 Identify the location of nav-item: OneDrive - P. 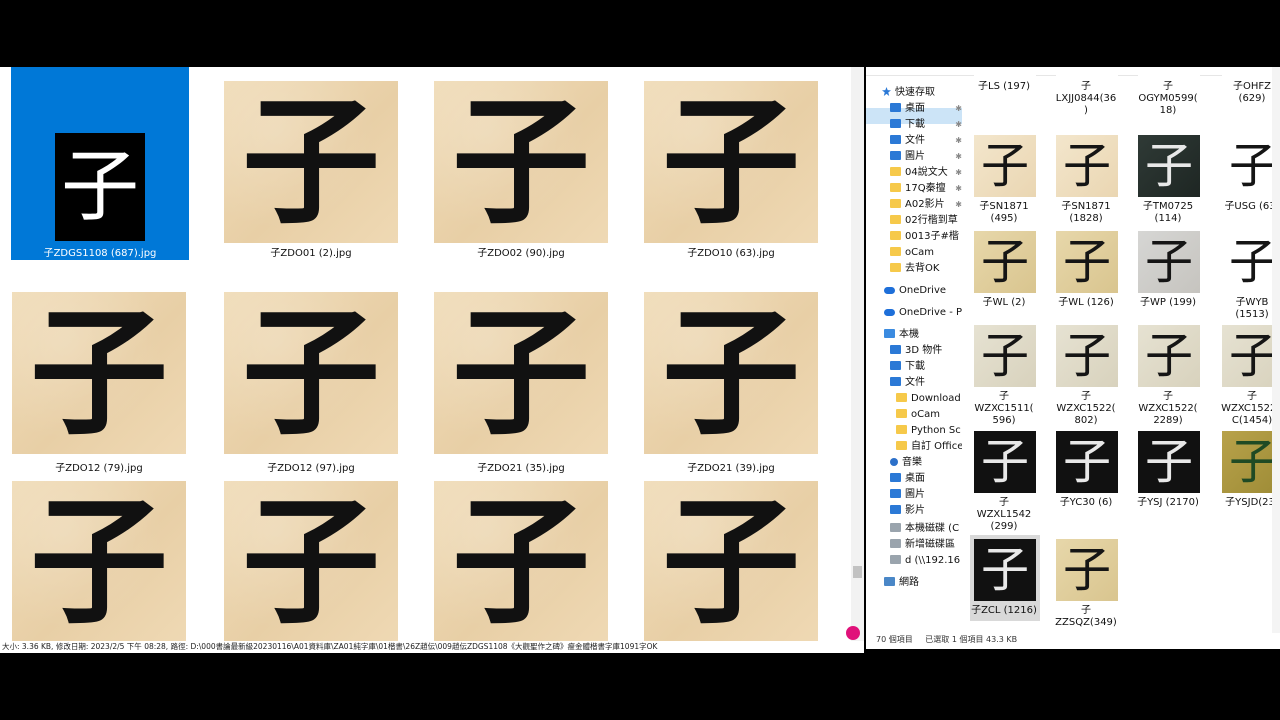
(923, 313).